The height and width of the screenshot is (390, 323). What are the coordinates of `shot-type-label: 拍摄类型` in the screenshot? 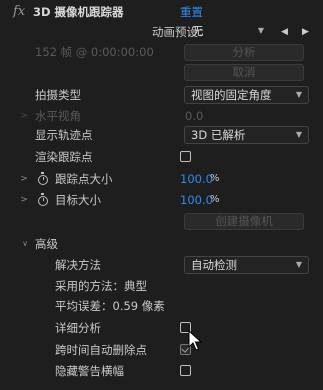 It's located at (58, 95).